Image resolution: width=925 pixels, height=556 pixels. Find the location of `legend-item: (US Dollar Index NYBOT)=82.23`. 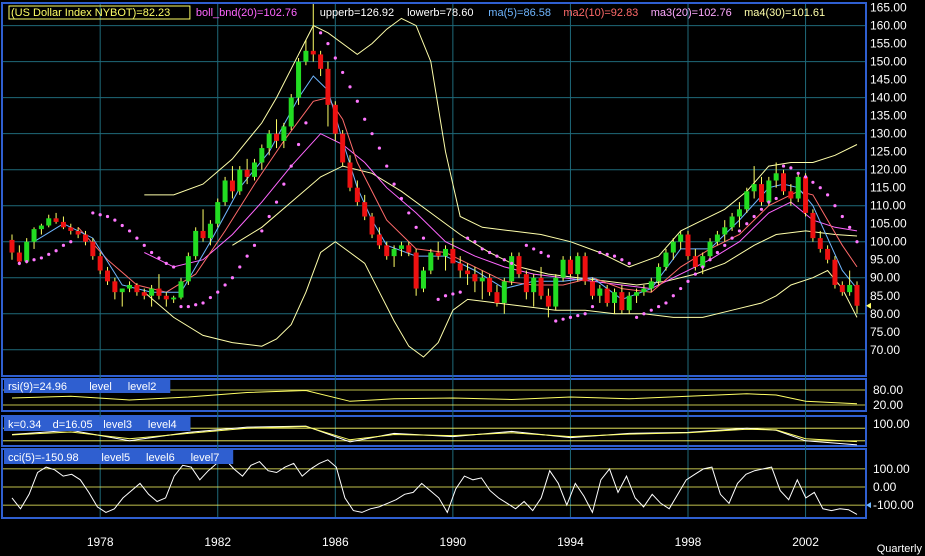

legend-item: (US Dollar Index NYBOT)=82.23 is located at coordinates (90, 13).